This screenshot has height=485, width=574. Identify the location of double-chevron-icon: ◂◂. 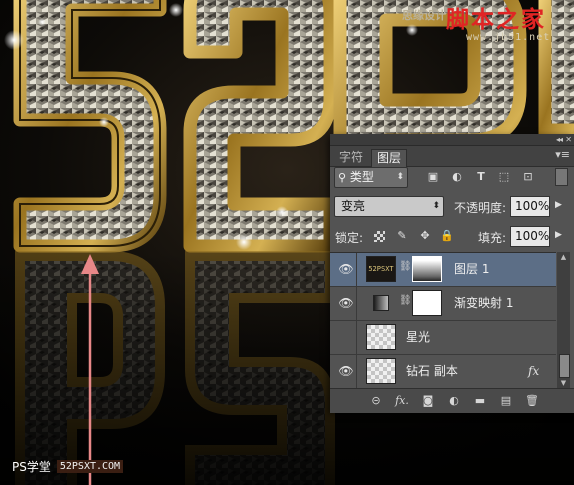
(559, 139).